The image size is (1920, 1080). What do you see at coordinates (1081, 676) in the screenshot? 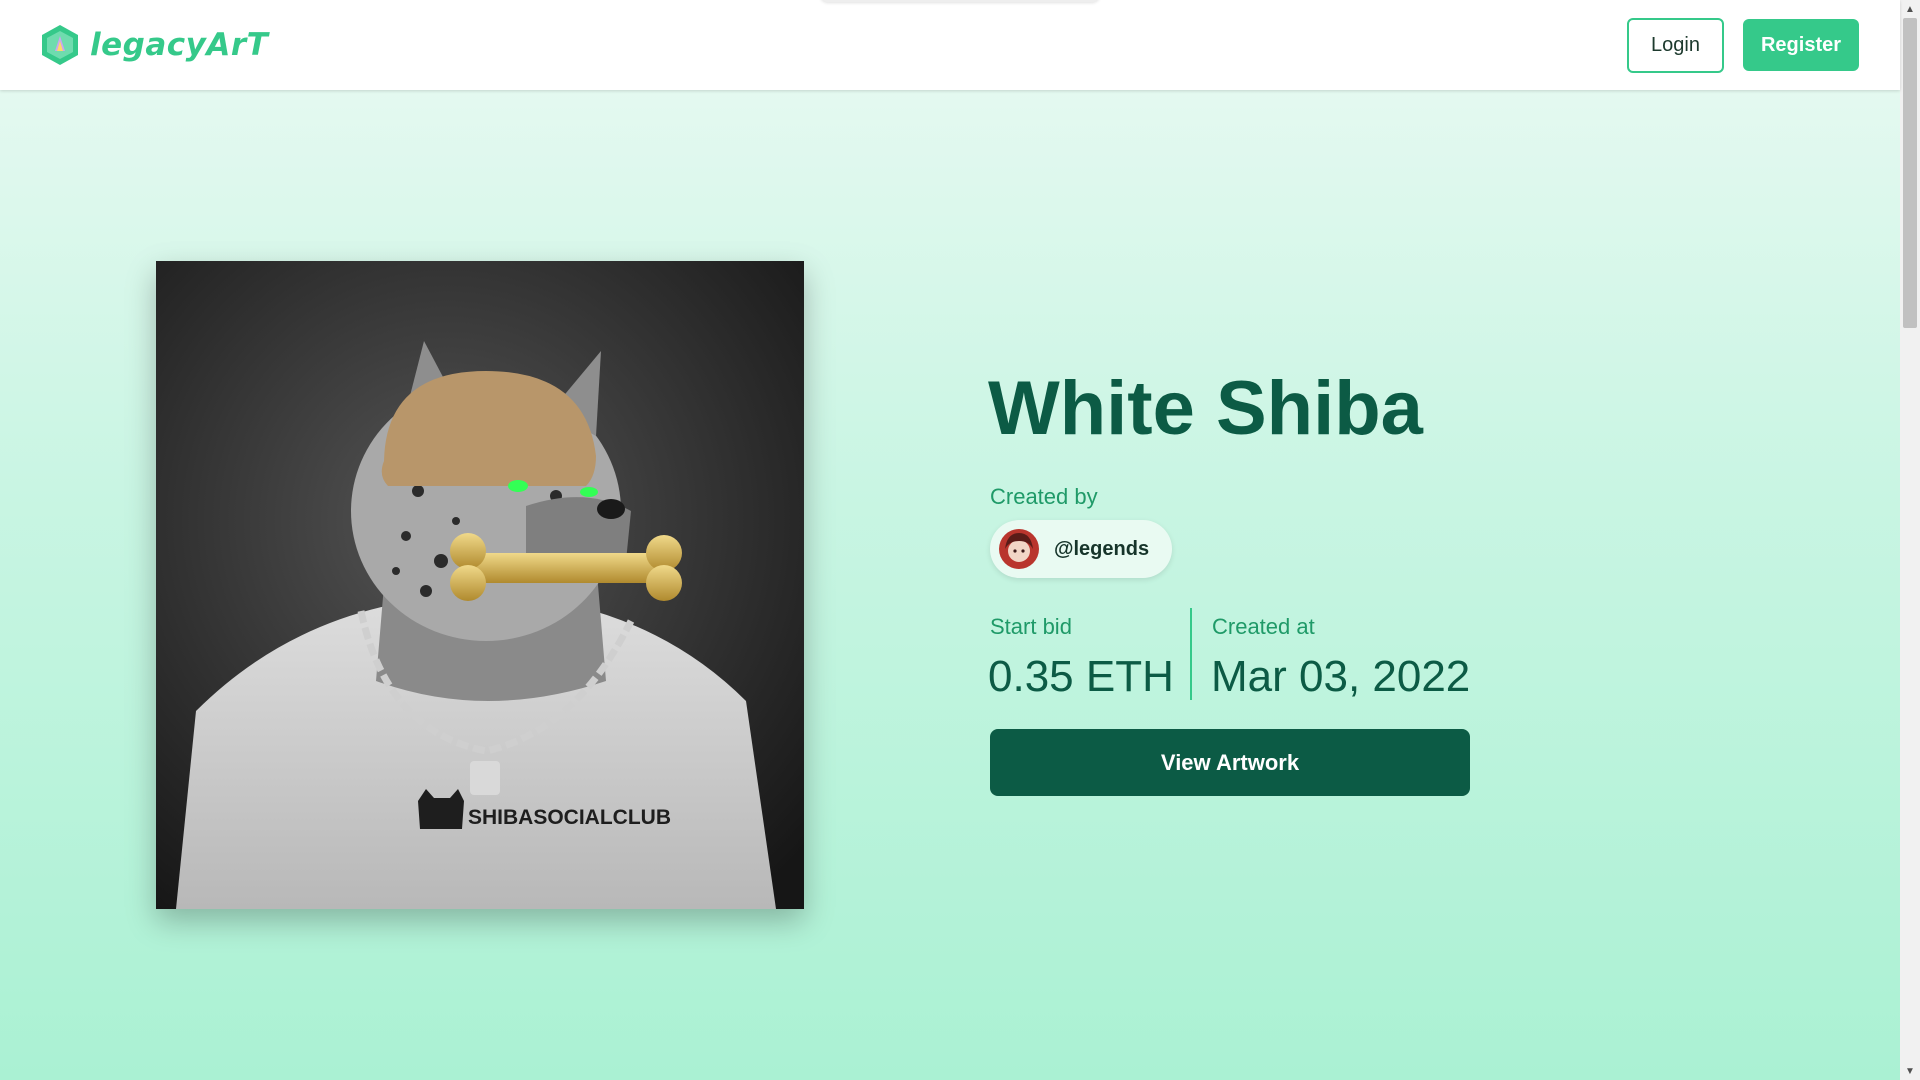
I see `start-bid-value: 0.35 ETH` at bounding box center [1081, 676].